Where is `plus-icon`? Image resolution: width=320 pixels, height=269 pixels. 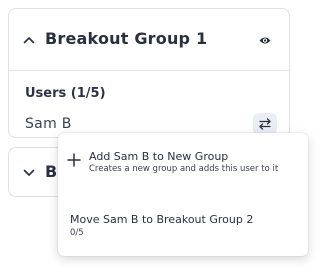
plus-icon is located at coordinates (74, 160).